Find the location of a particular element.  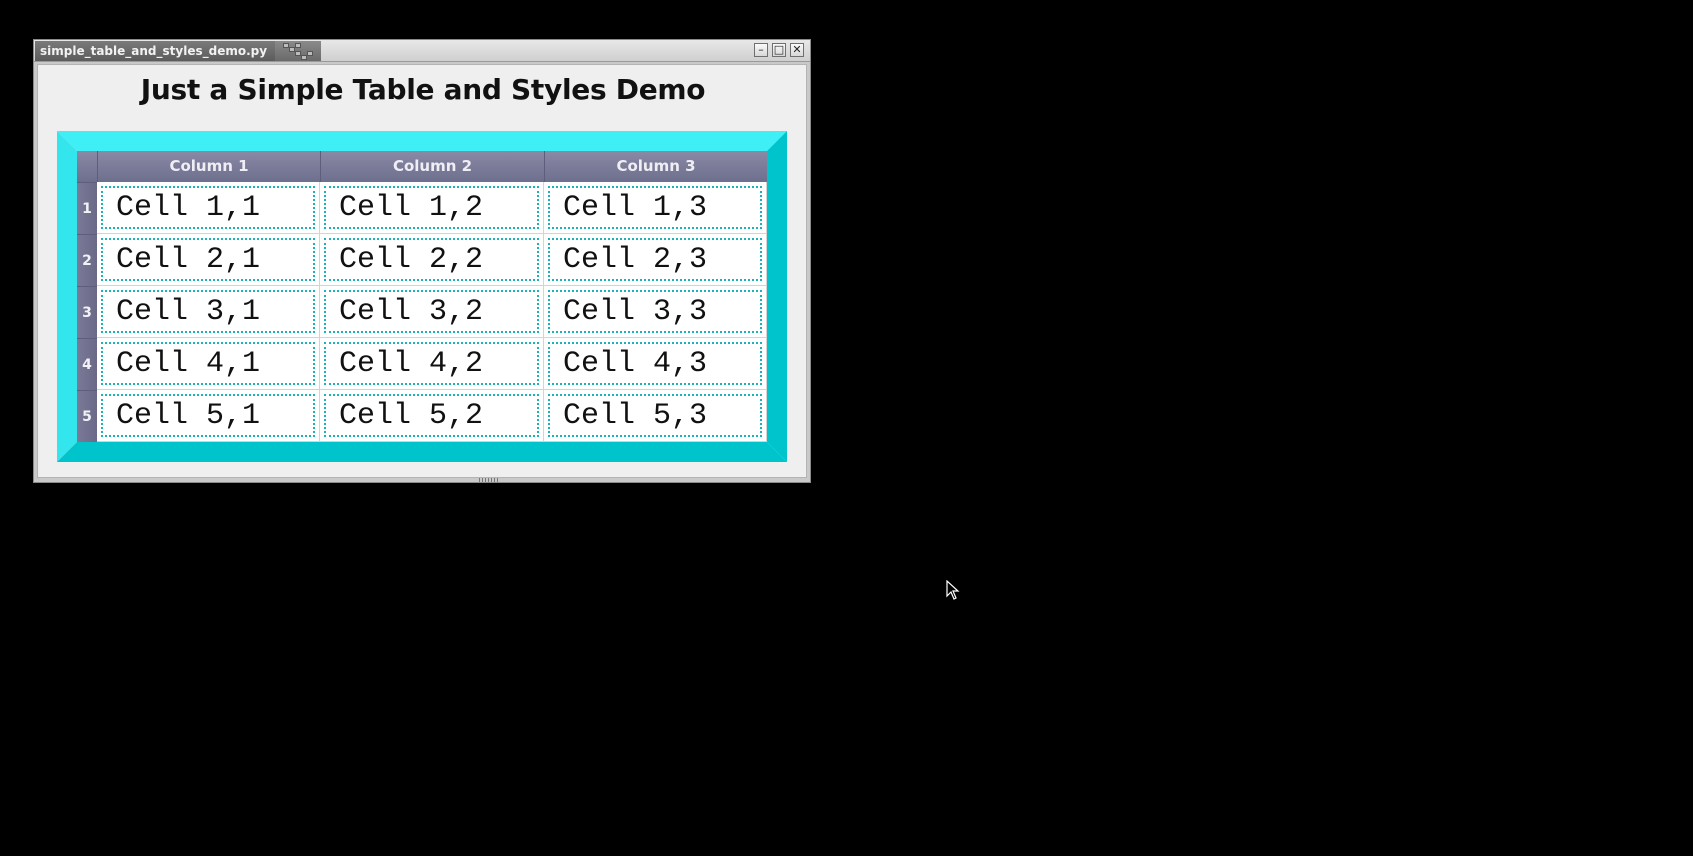

table-cell: Cell 1,3 is located at coordinates (655, 208).